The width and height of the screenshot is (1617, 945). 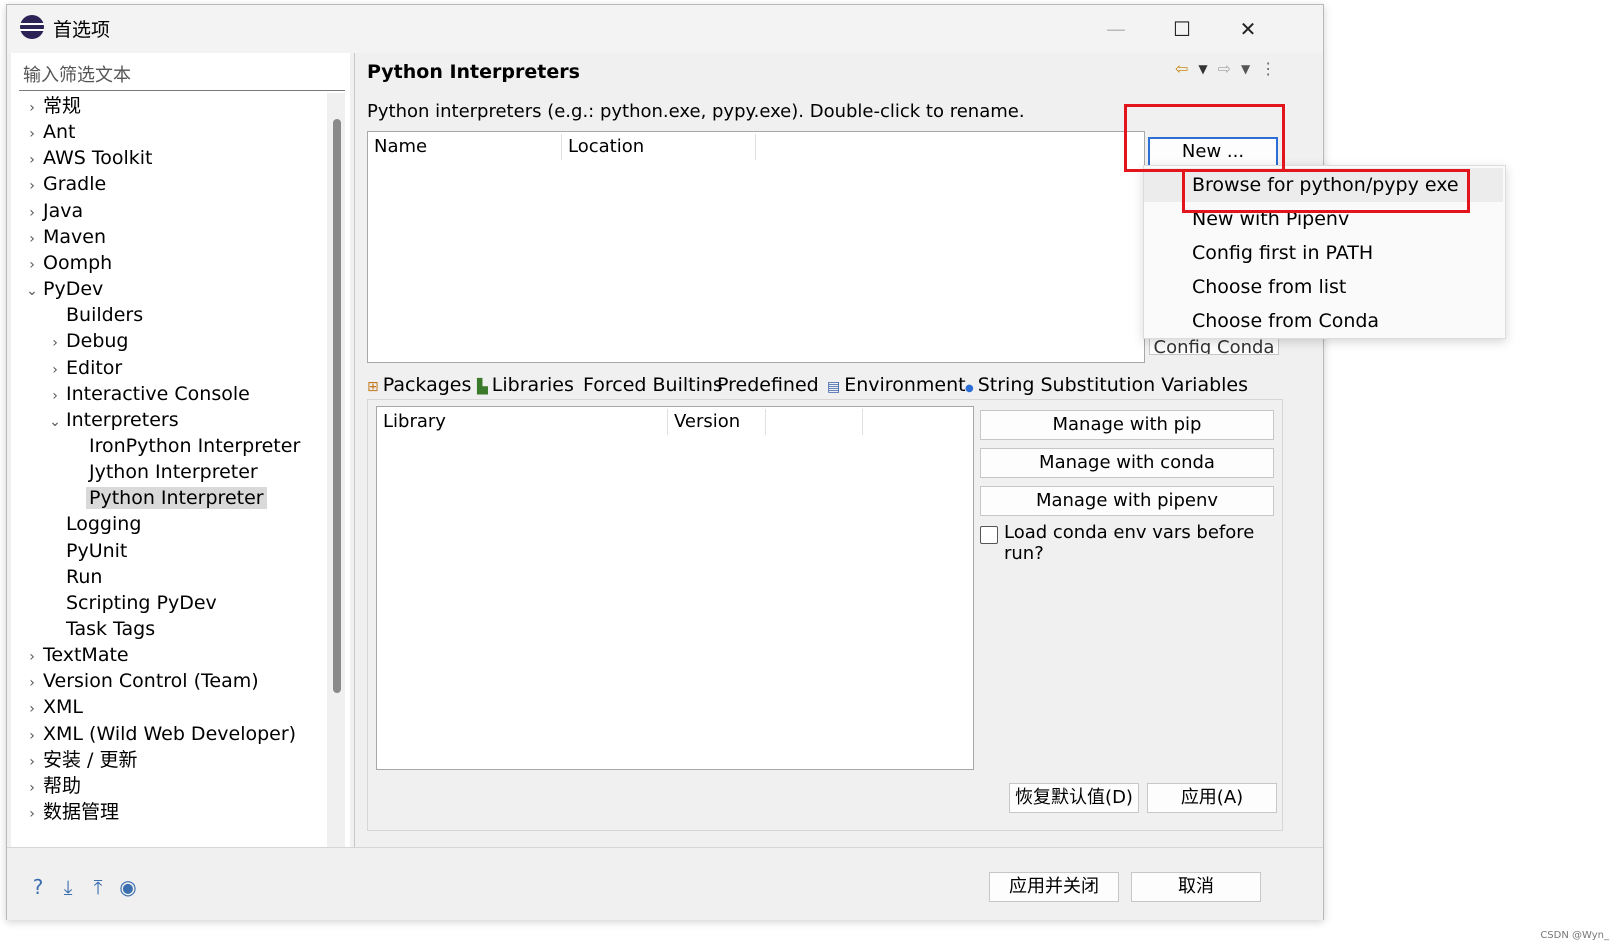 What do you see at coordinates (167, 498) in the screenshot?
I see `tree-item: Python Interpreter` at bounding box center [167, 498].